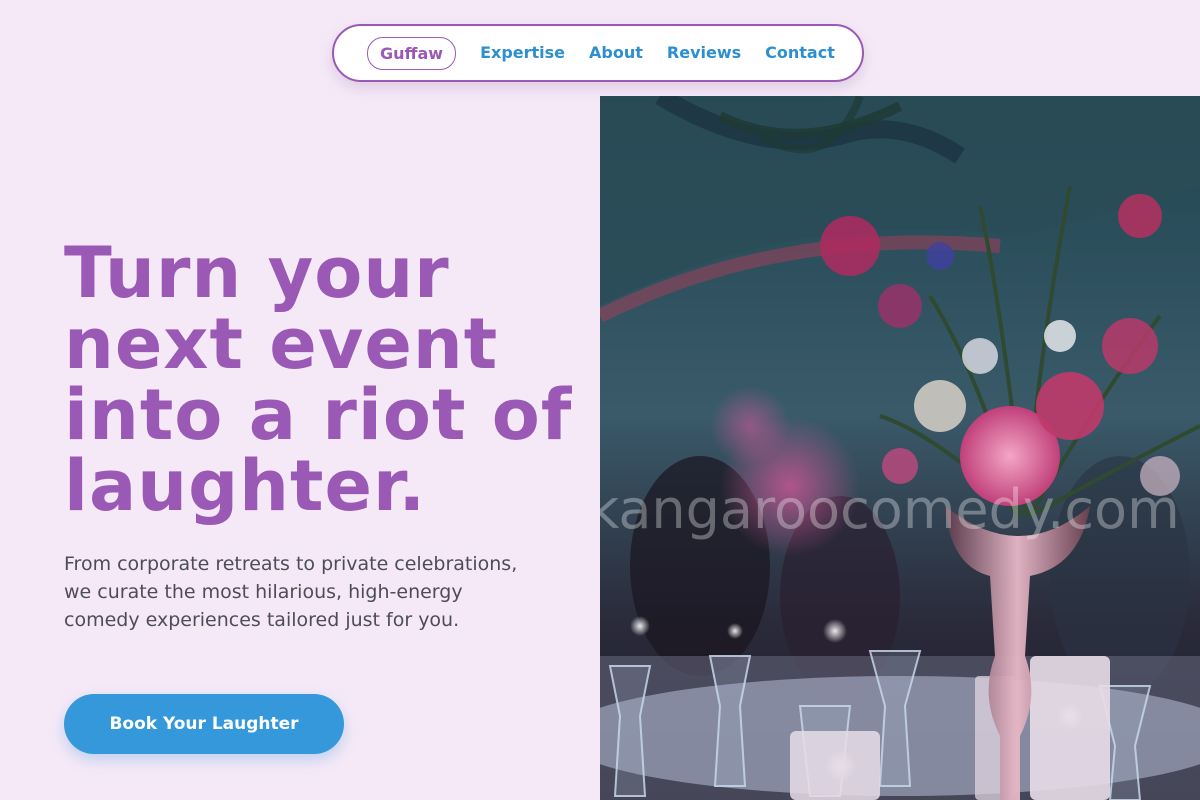  Describe the element at coordinates (890, 509) in the screenshot. I see `image-watermark: kangaroocomedy.com` at that location.